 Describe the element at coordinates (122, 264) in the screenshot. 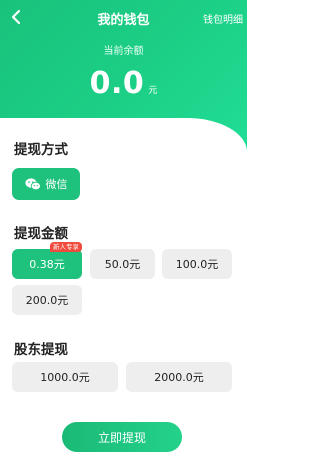

I see `amount-option-1: 50.0元` at that location.